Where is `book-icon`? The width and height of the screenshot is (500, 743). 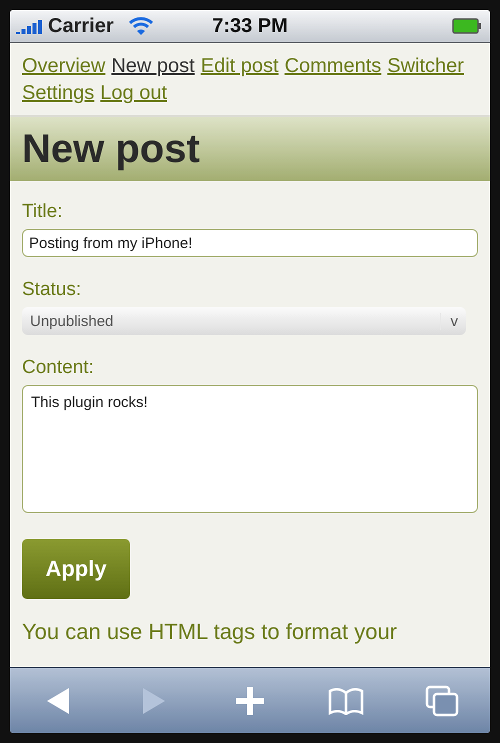 book-icon is located at coordinates (346, 700).